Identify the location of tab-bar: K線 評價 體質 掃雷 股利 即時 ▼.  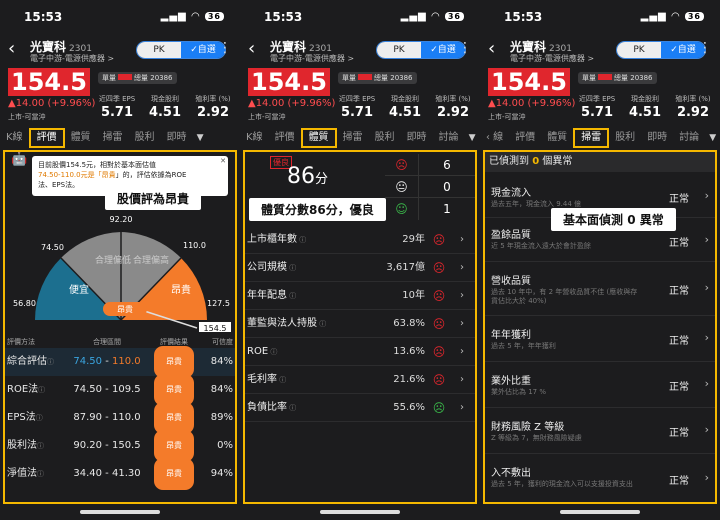
(120, 138).